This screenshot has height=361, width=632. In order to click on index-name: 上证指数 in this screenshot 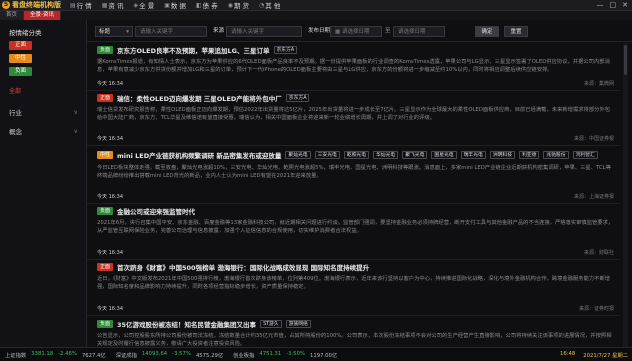, I will do `click(16, 355)`.